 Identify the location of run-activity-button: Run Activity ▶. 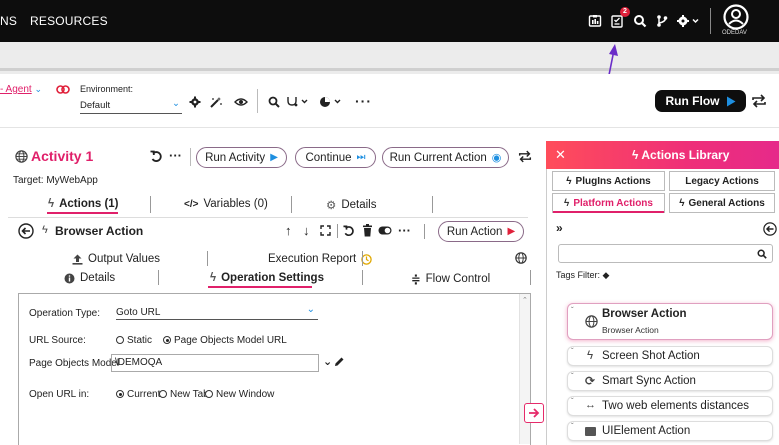
(241, 157).